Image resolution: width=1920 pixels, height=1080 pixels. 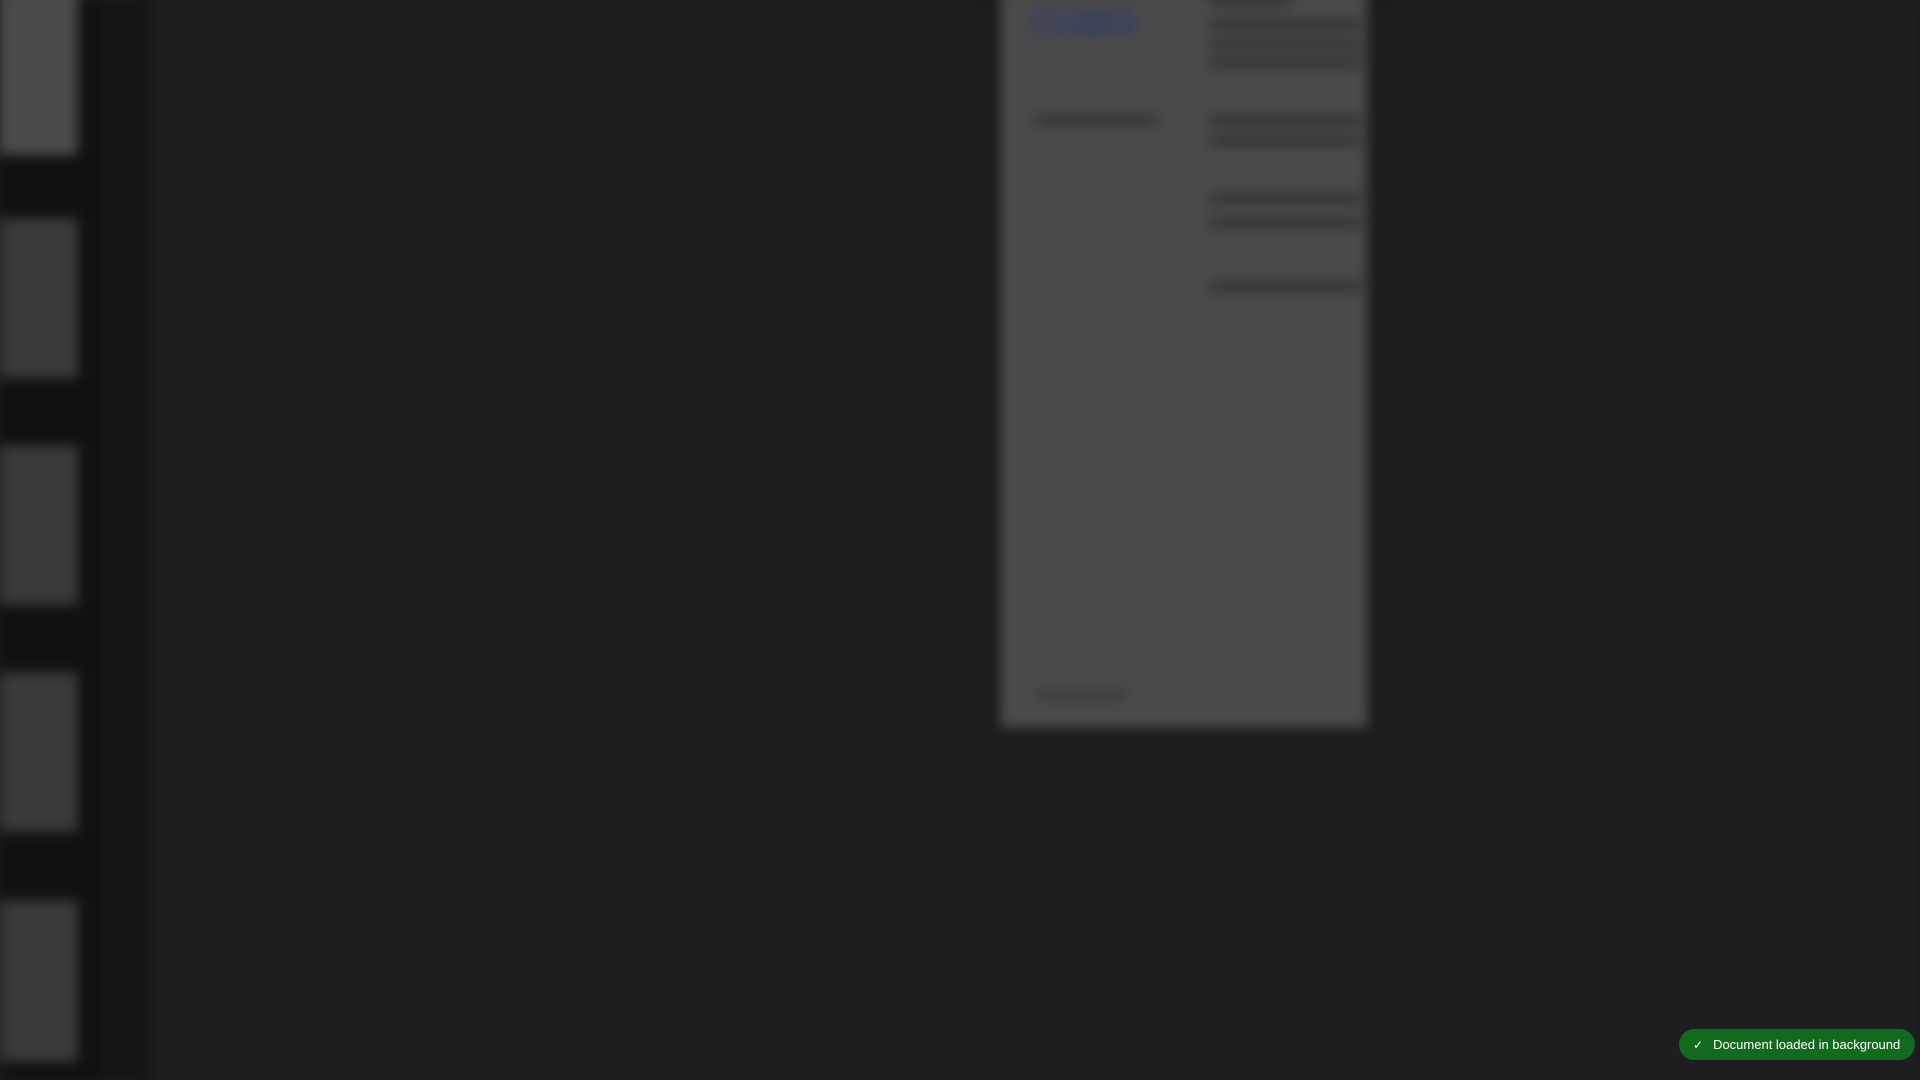 I want to click on document-page: CUBO, so click(x=1184, y=364).